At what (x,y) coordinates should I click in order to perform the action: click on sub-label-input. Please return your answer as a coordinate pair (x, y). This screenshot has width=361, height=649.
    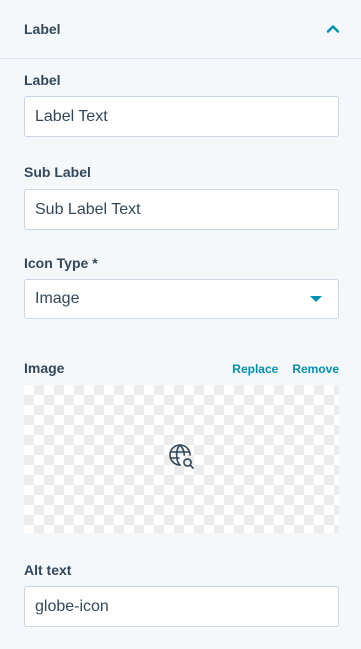
    Looking at the image, I should click on (181, 209).